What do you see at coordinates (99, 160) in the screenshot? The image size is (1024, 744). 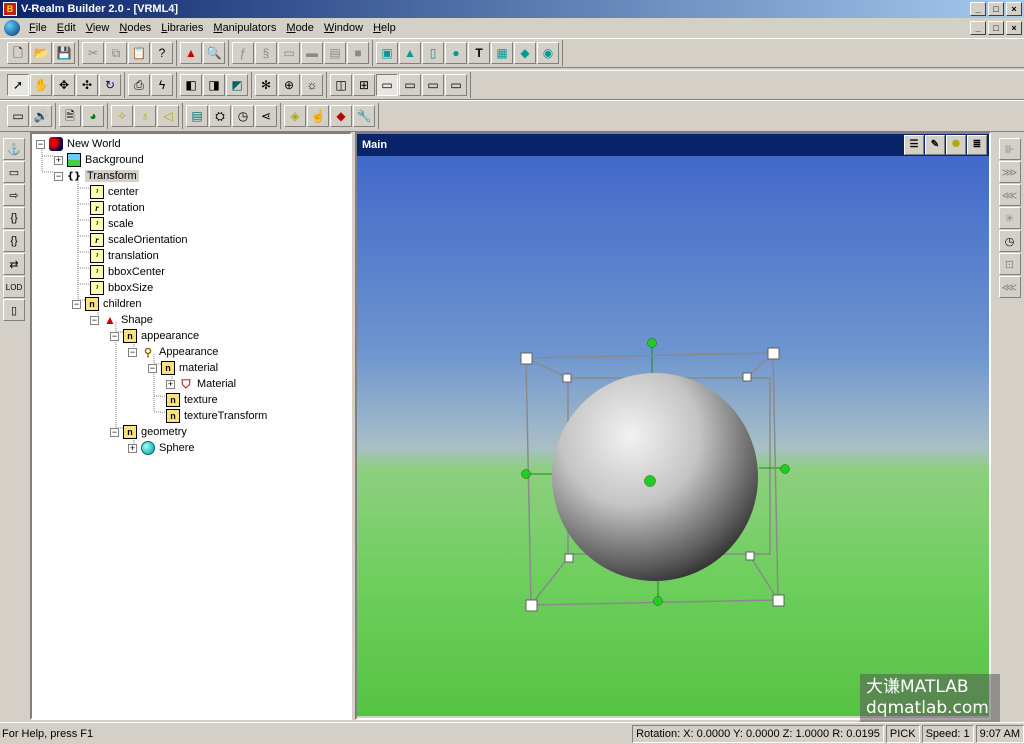 I see `tree-row-background: + Background` at bounding box center [99, 160].